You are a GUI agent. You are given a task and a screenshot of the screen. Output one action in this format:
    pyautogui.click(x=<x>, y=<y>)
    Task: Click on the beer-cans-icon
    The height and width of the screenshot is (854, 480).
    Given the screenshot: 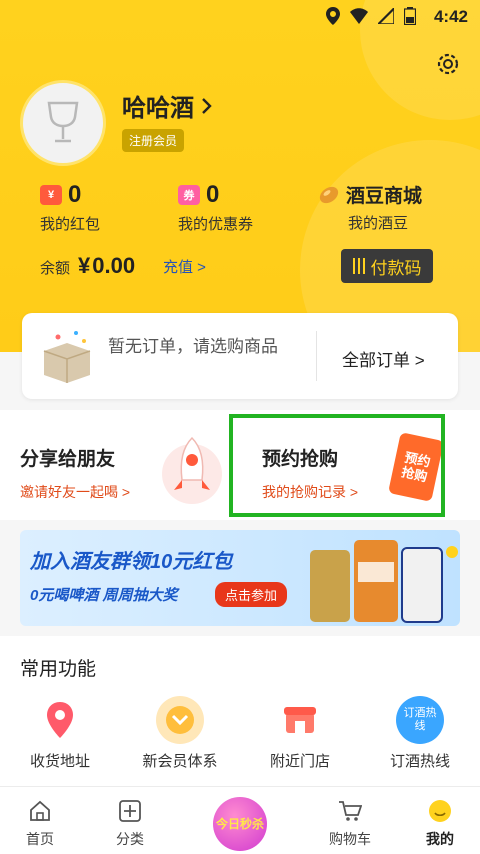 What is the action you would take?
    pyautogui.click(x=384, y=581)
    